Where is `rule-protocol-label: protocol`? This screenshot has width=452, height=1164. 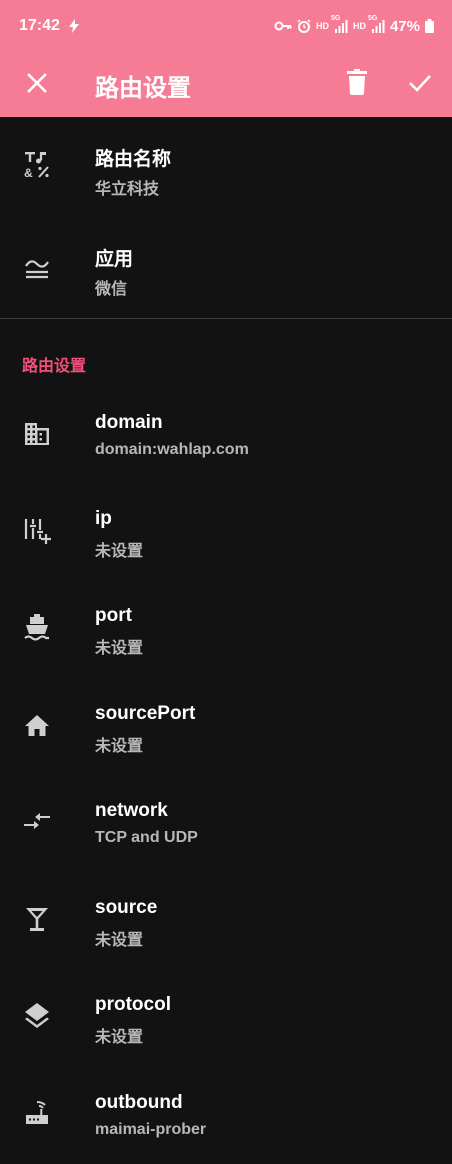 rule-protocol-label: protocol is located at coordinates (133, 1004).